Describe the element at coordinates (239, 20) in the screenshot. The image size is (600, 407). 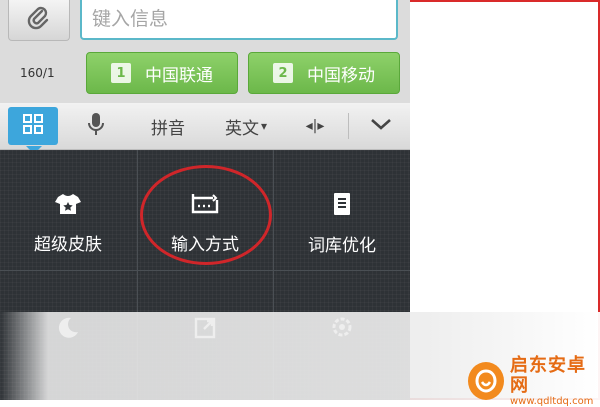
I see `message-input` at that location.